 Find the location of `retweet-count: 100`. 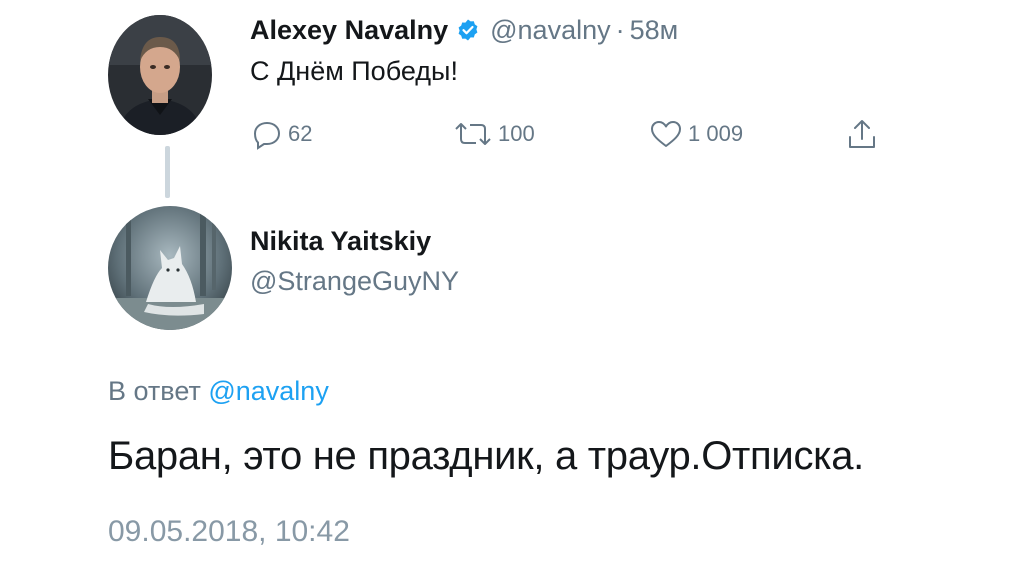

retweet-count: 100 is located at coordinates (516, 133).